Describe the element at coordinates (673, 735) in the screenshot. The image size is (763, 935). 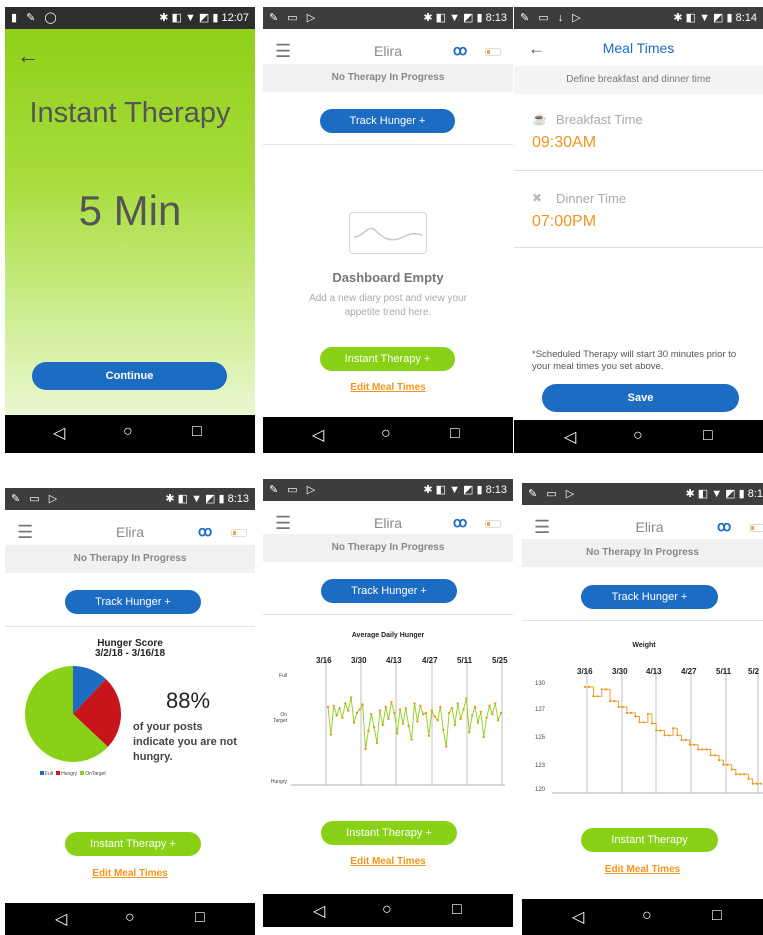
I see `weight-series-line` at that location.